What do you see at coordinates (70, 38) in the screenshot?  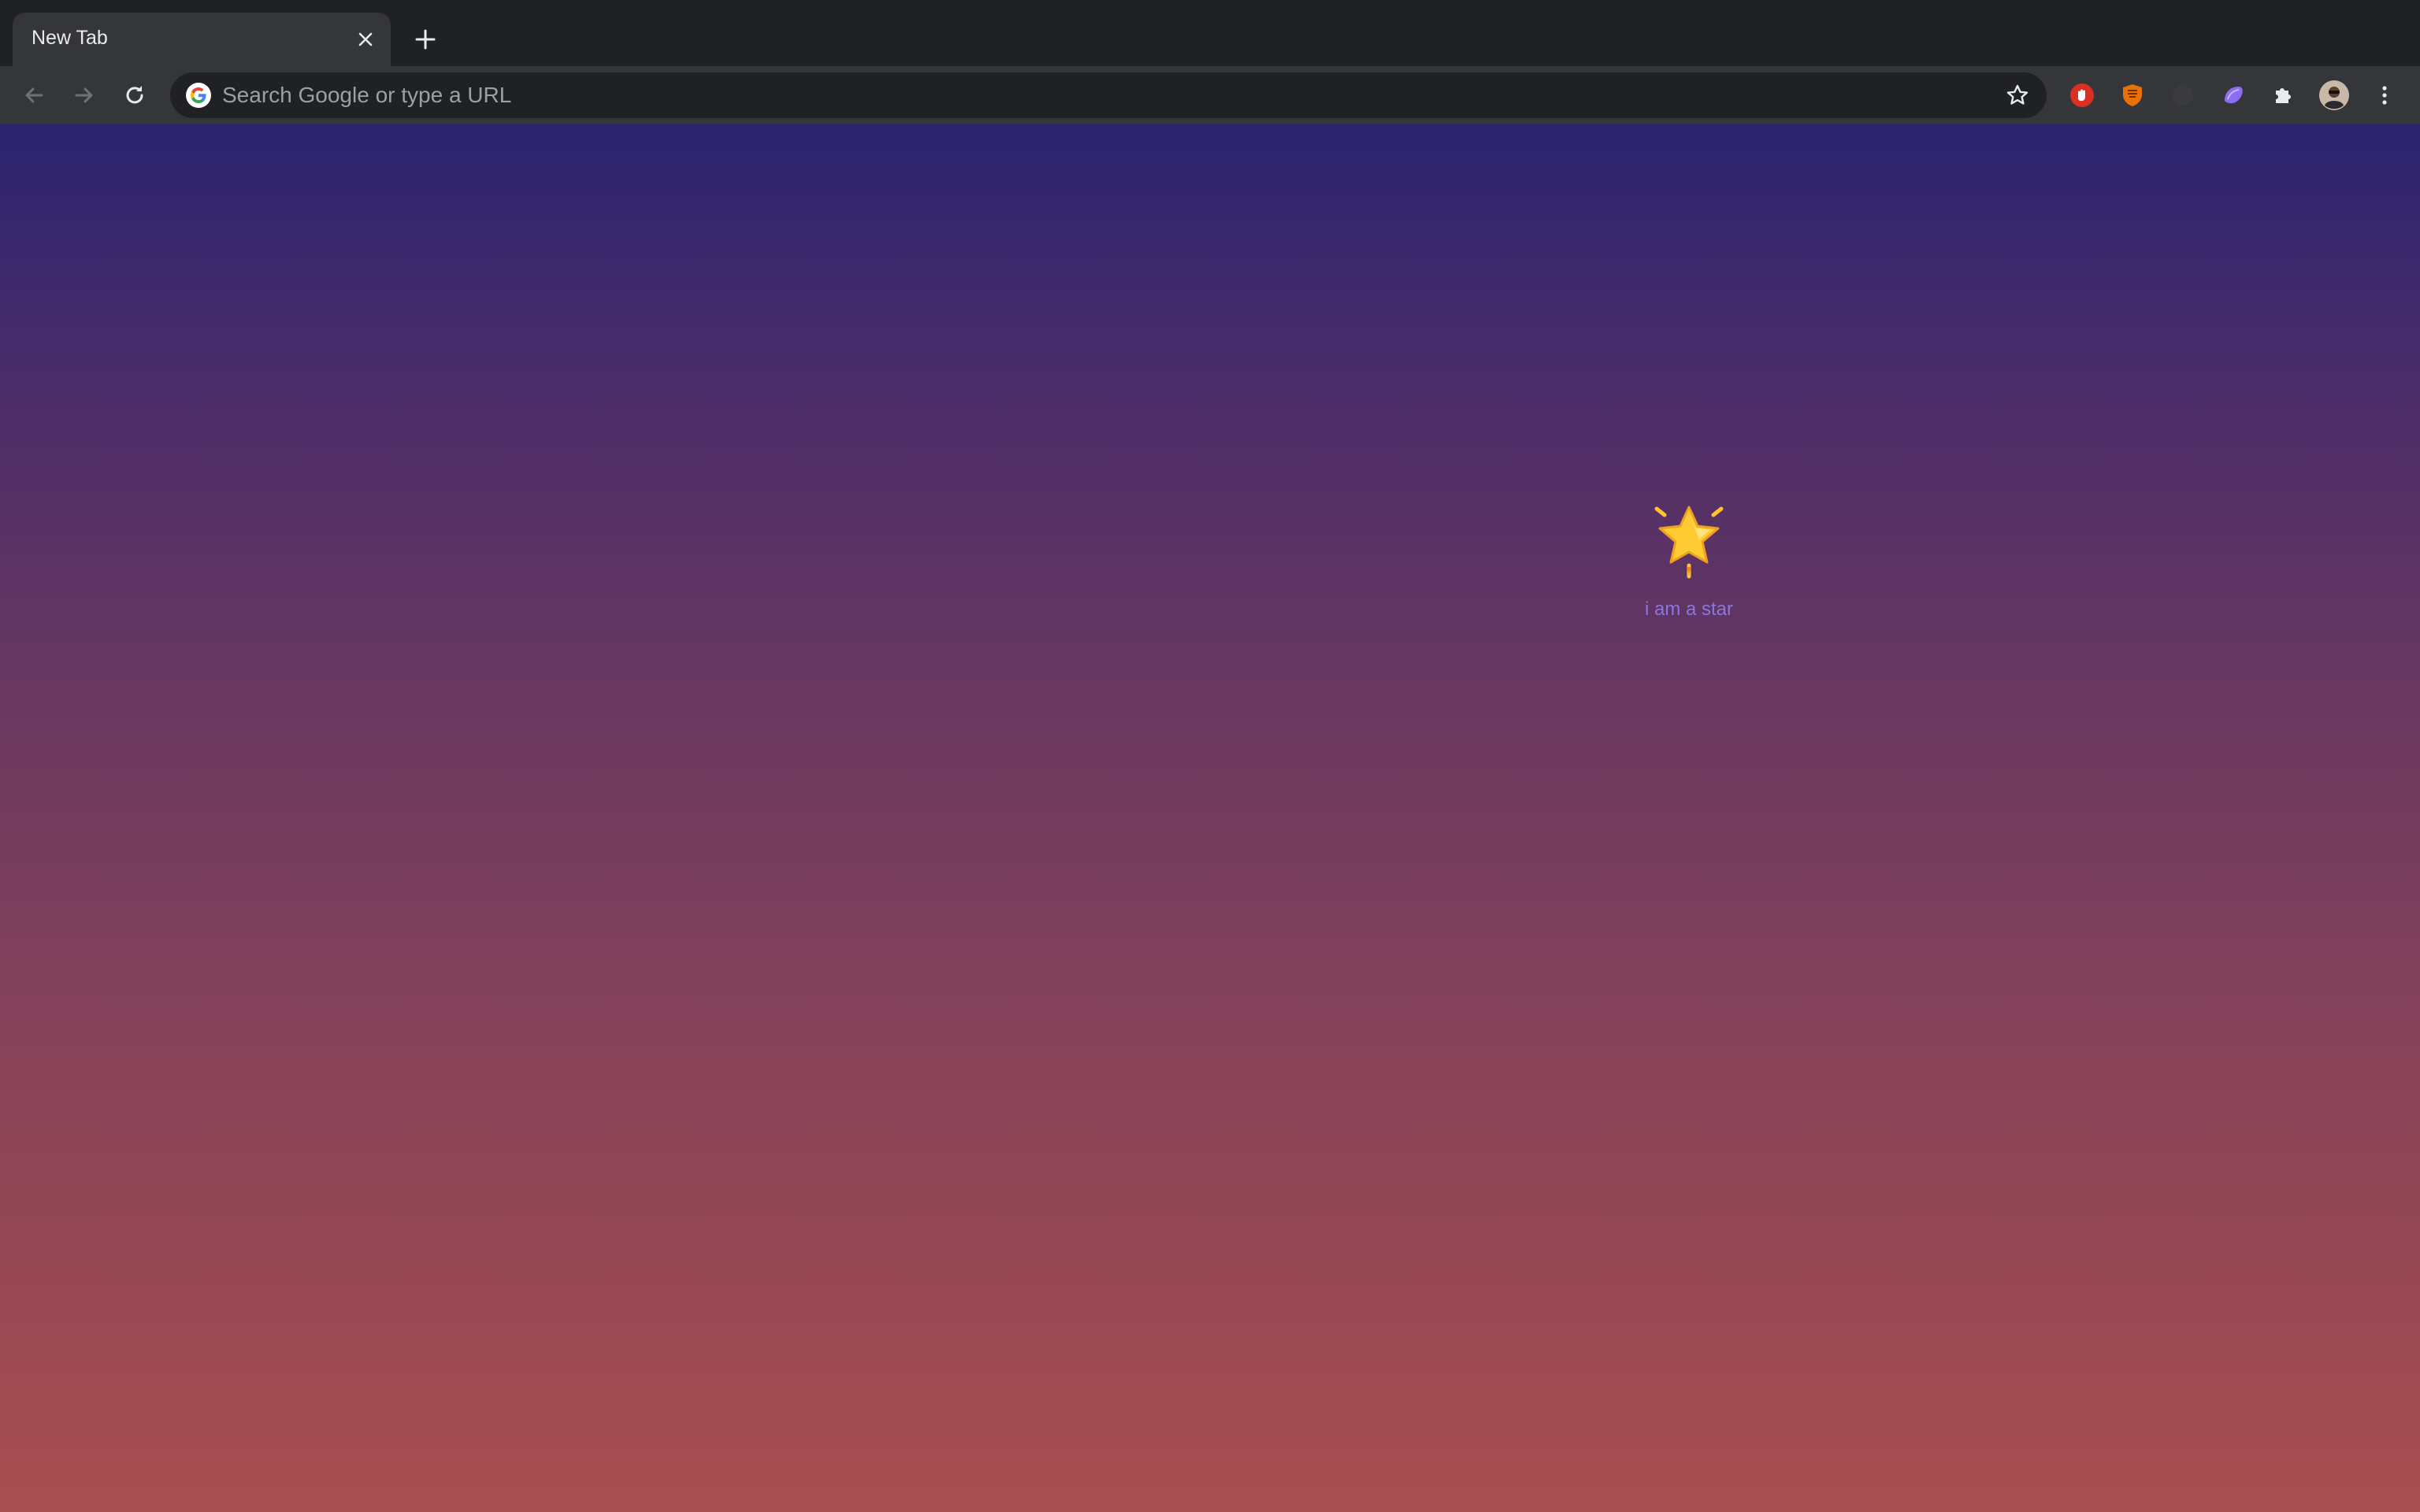 I see `tab-title: New Tab` at bounding box center [70, 38].